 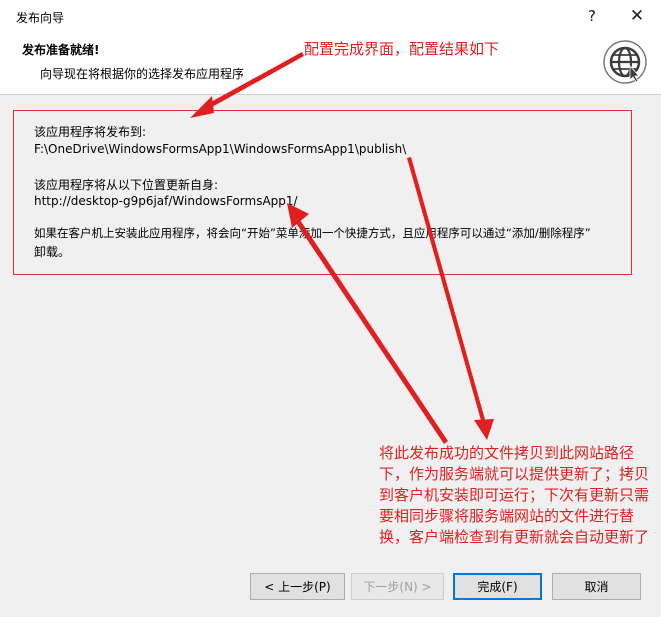 What do you see at coordinates (484, 429) in the screenshot?
I see `arrow-to-publish-path-head` at bounding box center [484, 429].